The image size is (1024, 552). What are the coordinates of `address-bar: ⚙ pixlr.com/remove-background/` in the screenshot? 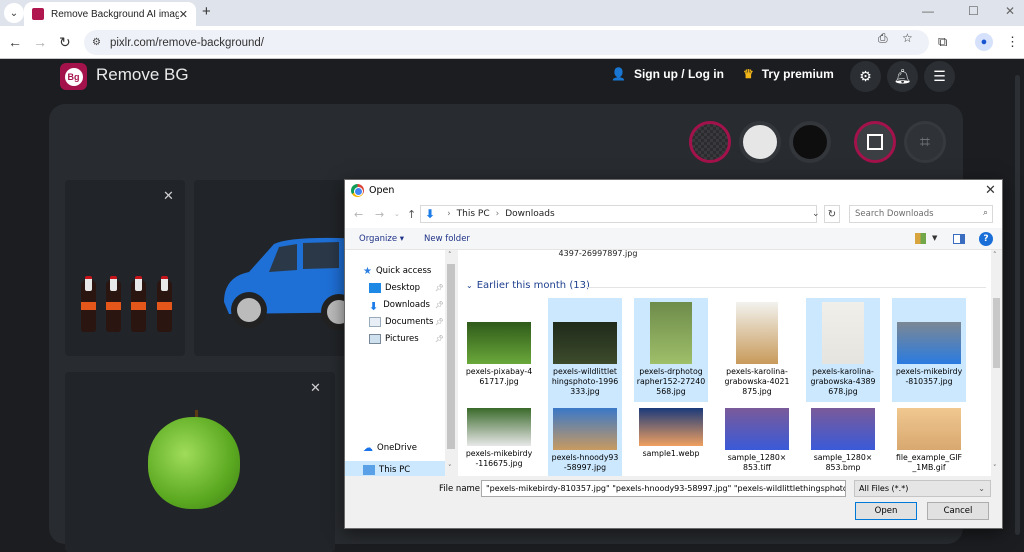 It's located at (506, 42).